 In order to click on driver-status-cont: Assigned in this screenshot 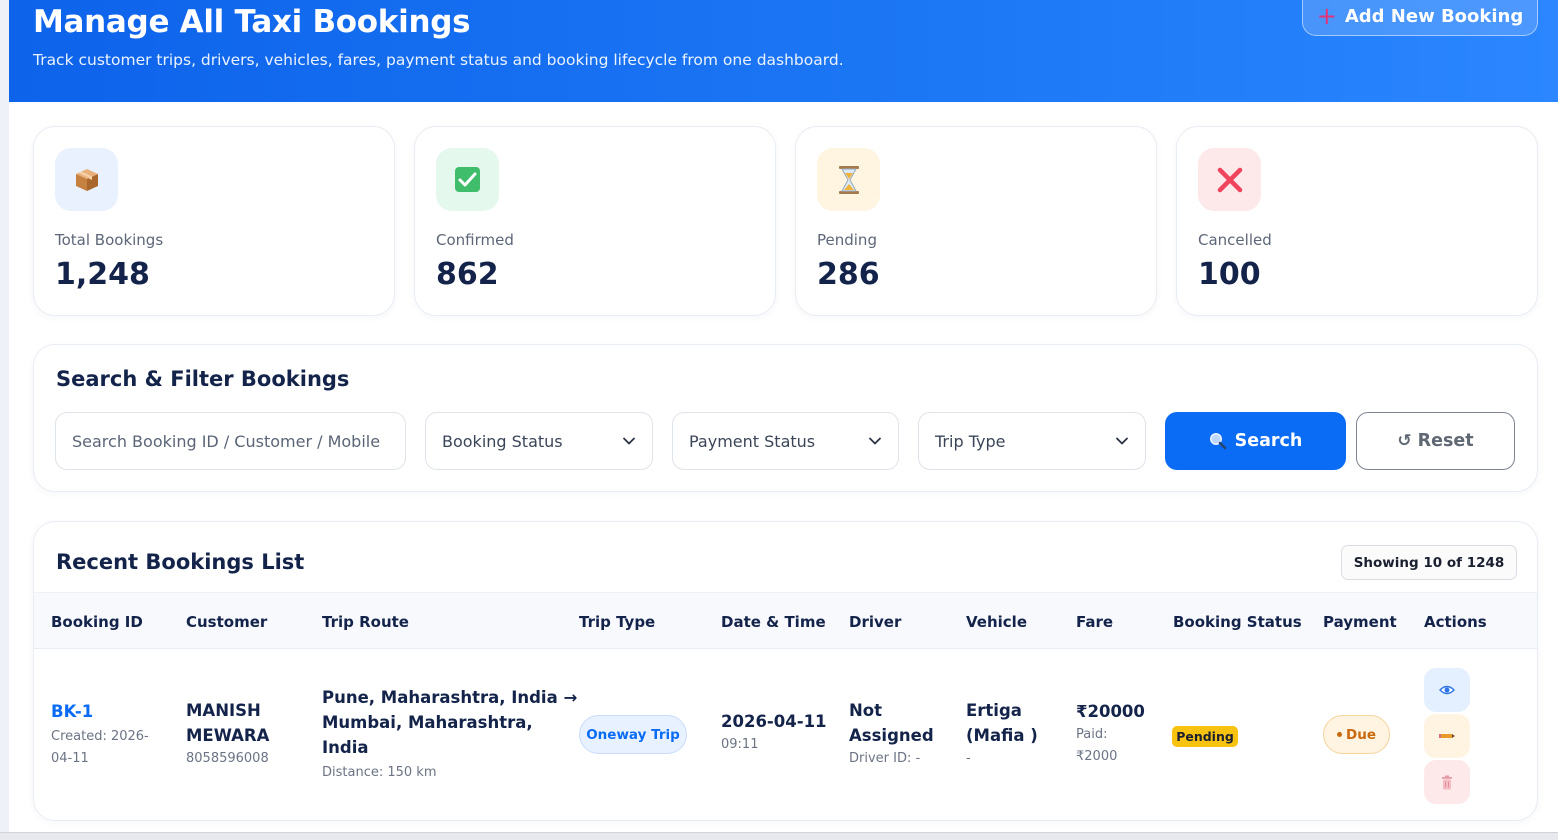, I will do `click(891, 735)`.